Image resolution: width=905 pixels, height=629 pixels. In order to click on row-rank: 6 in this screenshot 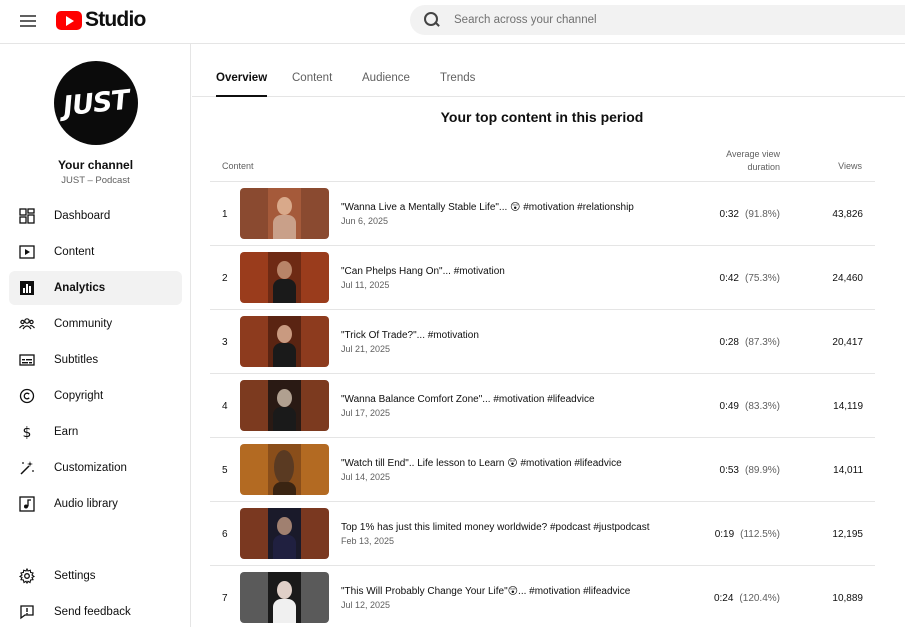, I will do `click(225, 534)`.